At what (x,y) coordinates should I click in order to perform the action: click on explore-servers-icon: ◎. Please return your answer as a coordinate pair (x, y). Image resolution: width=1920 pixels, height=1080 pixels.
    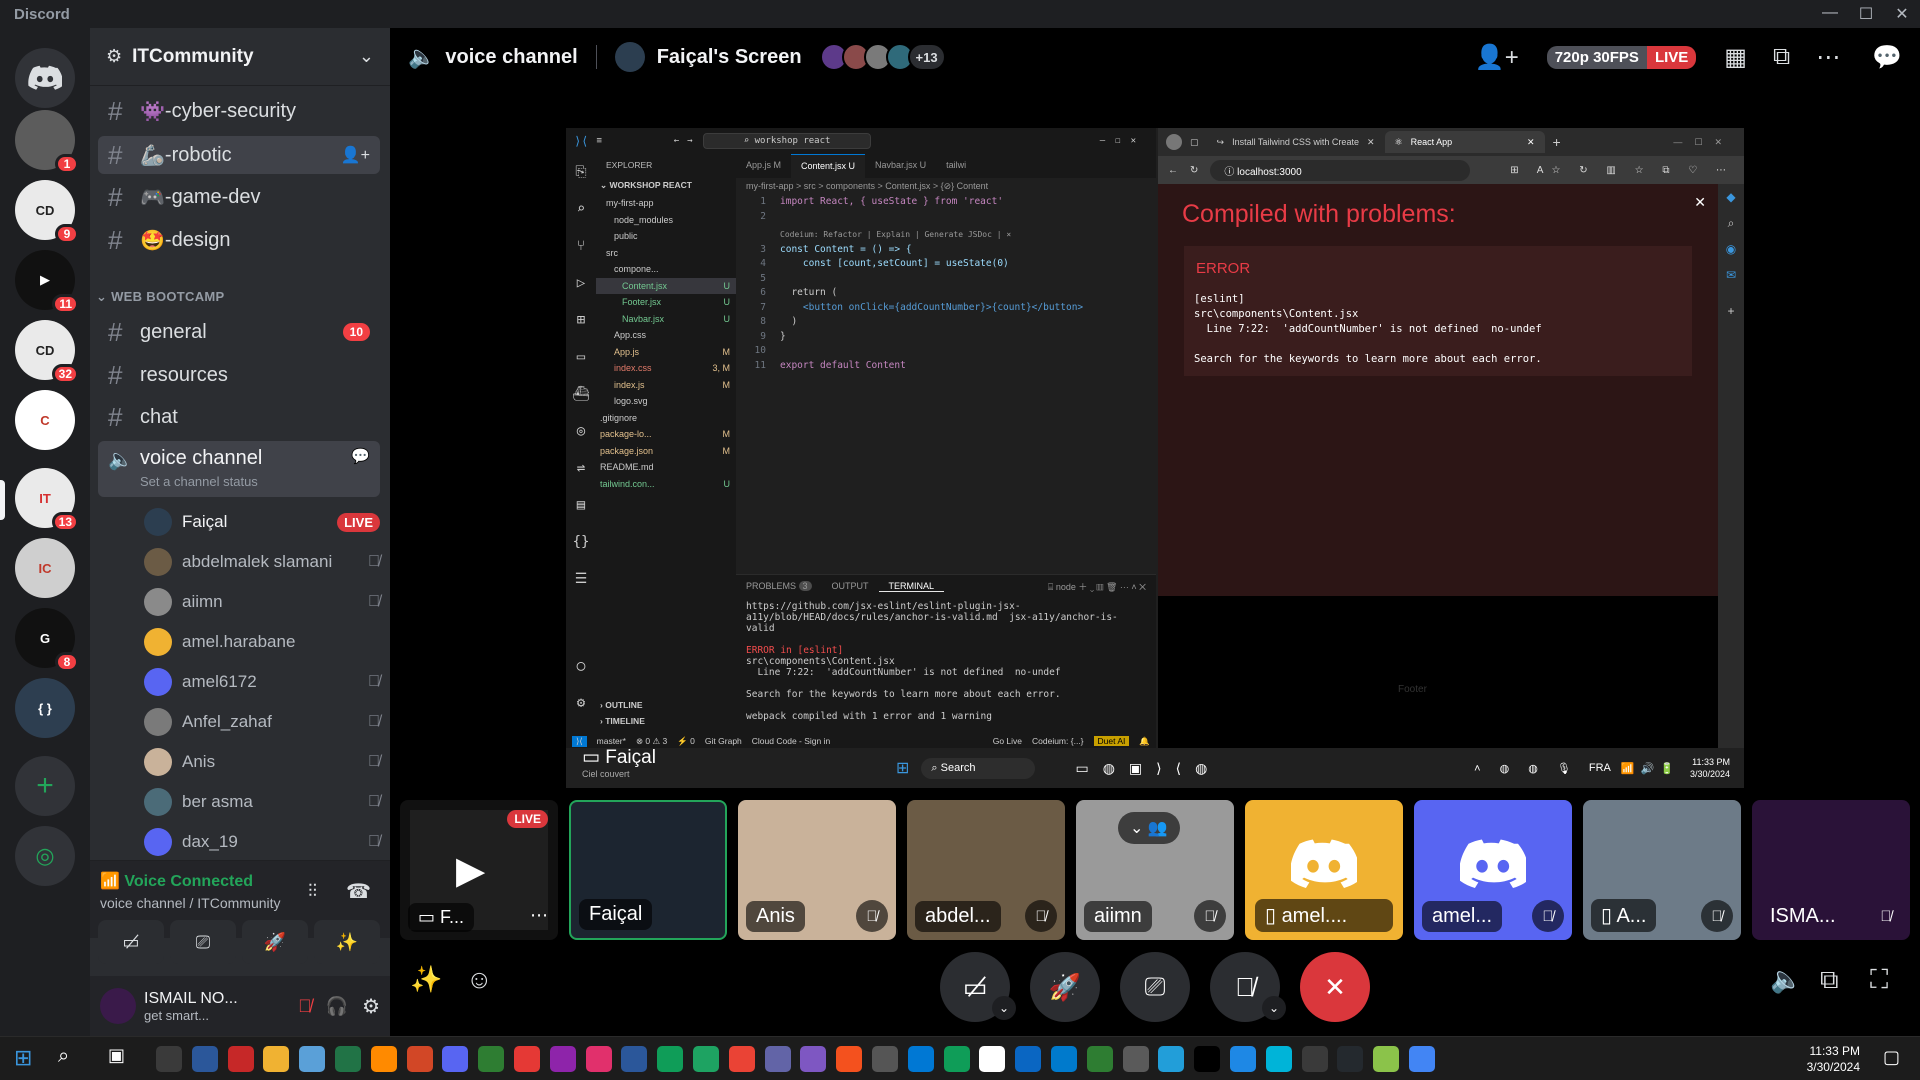
    Looking at the image, I should click on (45, 856).